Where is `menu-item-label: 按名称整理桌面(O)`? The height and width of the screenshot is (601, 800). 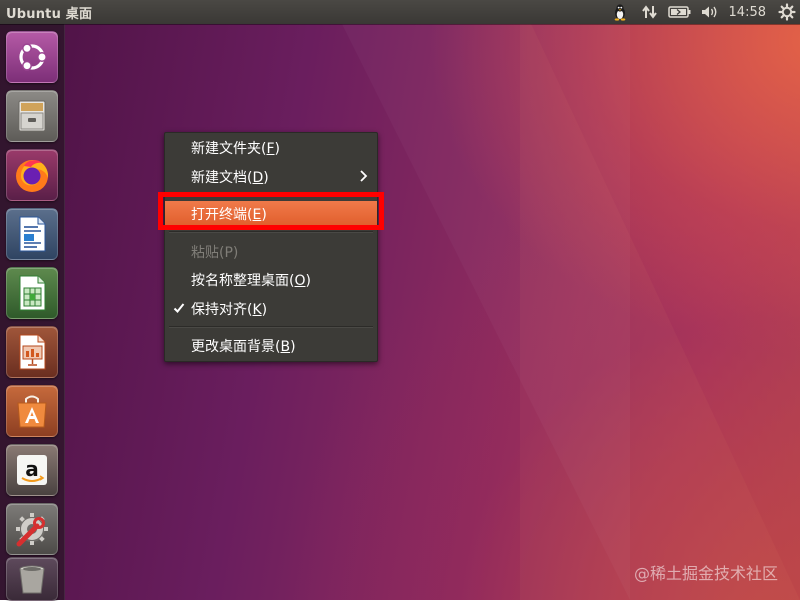
menu-item-label: 按名称整理桌面(O) is located at coordinates (251, 280).